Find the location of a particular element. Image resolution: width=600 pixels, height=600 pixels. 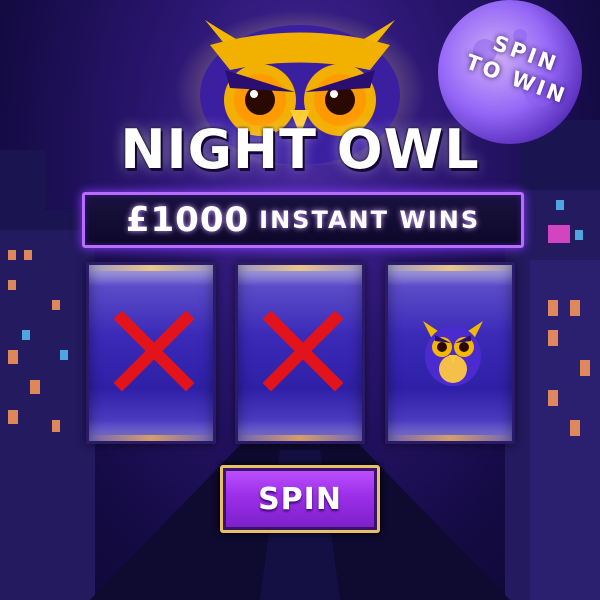

game-title: NIGHT OWL is located at coordinates (300, 149).